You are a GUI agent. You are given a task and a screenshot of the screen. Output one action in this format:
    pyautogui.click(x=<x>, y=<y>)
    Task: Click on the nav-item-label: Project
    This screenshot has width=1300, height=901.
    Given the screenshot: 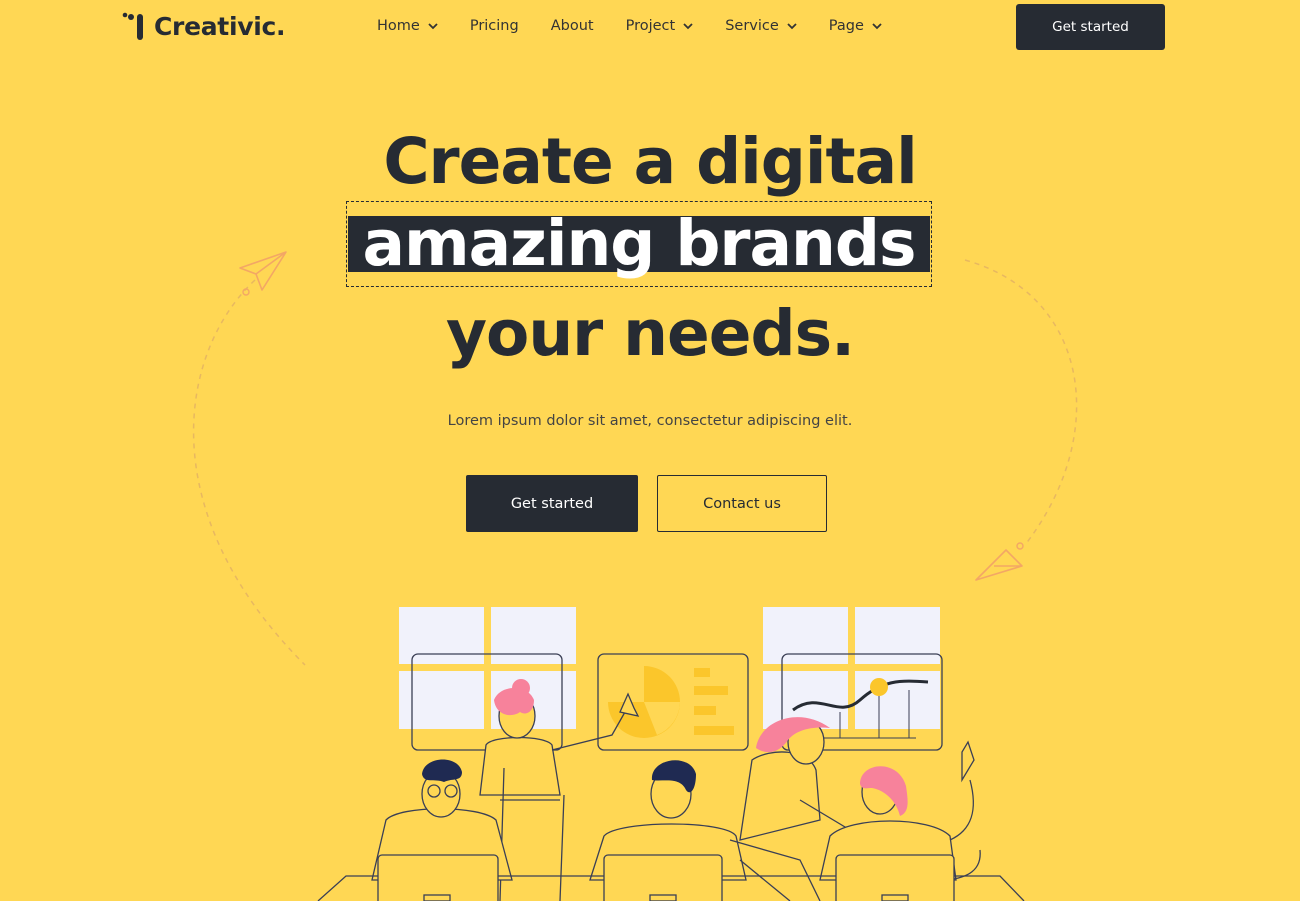 What is the action you would take?
    pyautogui.click(x=650, y=26)
    